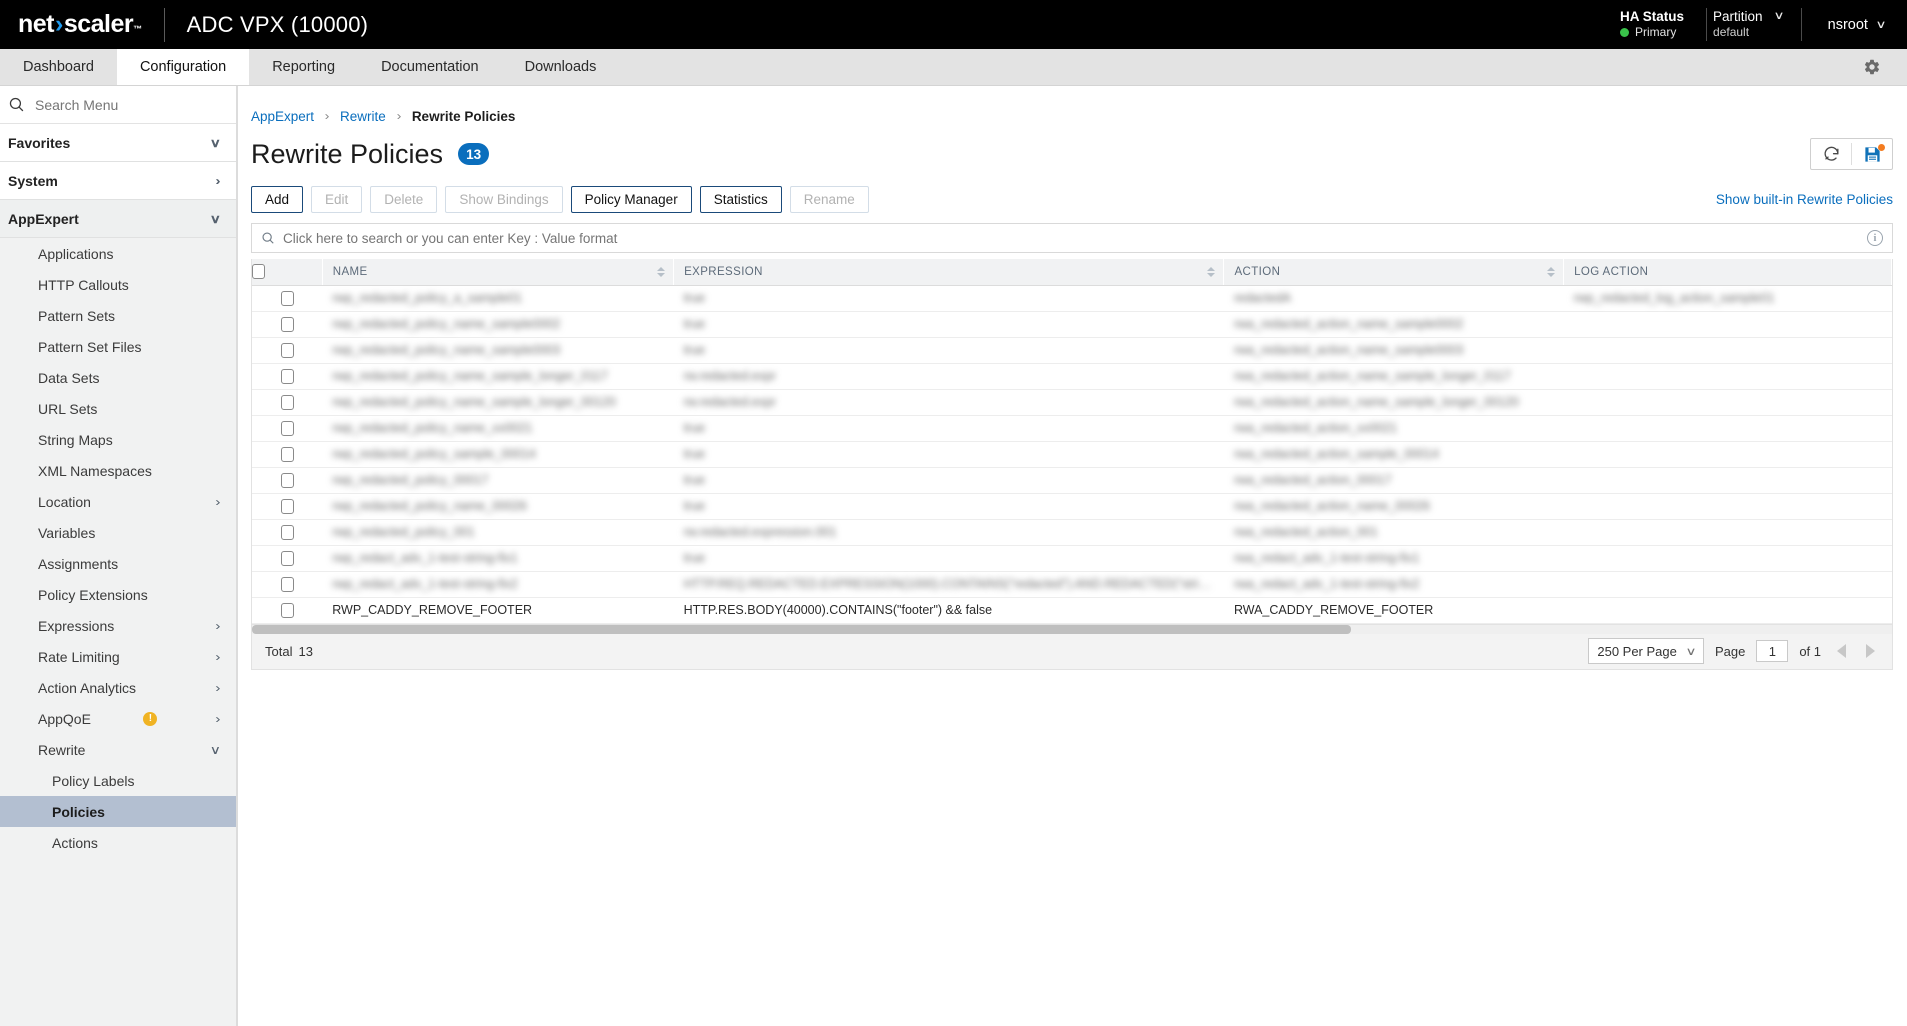 The height and width of the screenshot is (1026, 1907). Describe the element at coordinates (118, 253) in the screenshot. I see `sidebar-item-applications: Applications` at that location.